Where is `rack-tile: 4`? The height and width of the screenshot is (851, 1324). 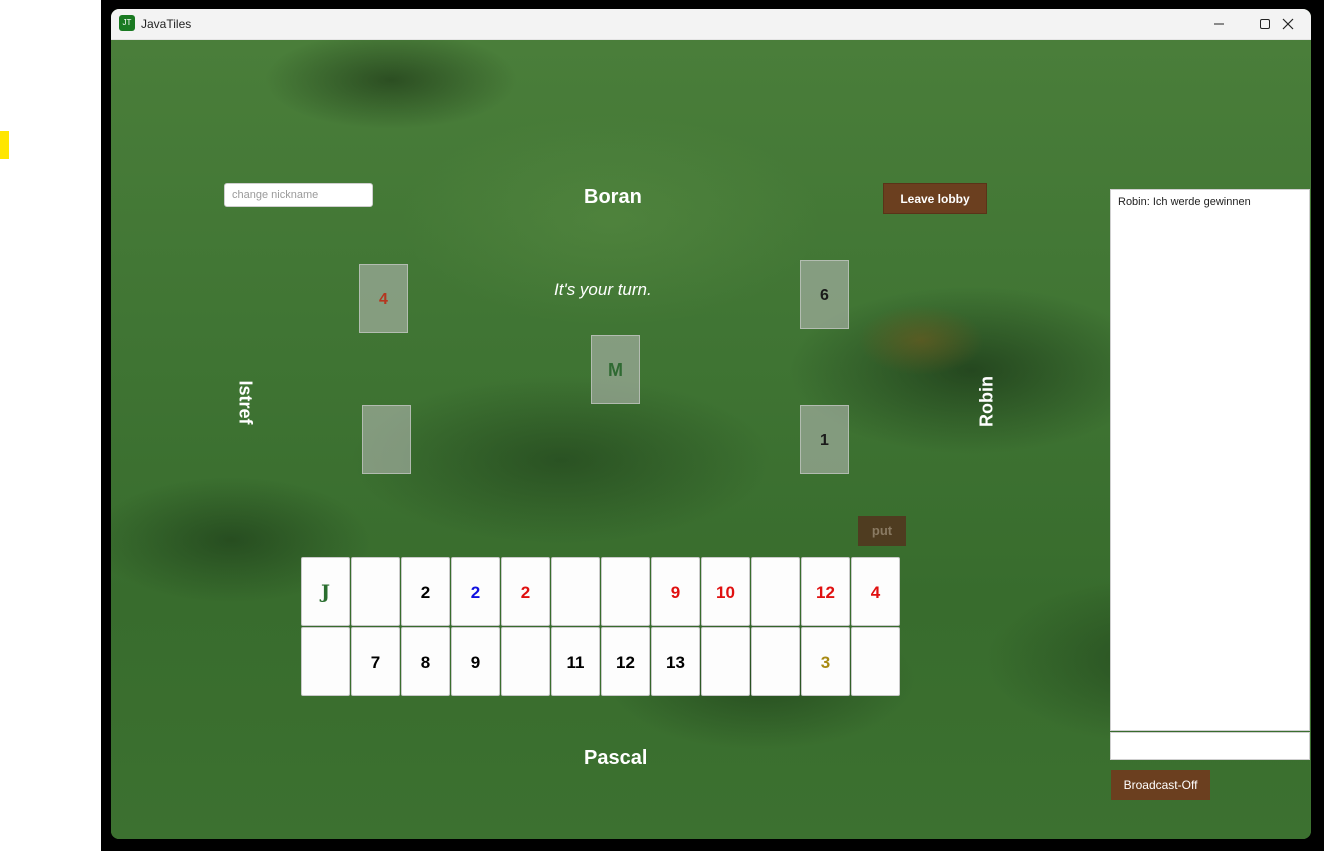
rack-tile: 4 is located at coordinates (875, 591).